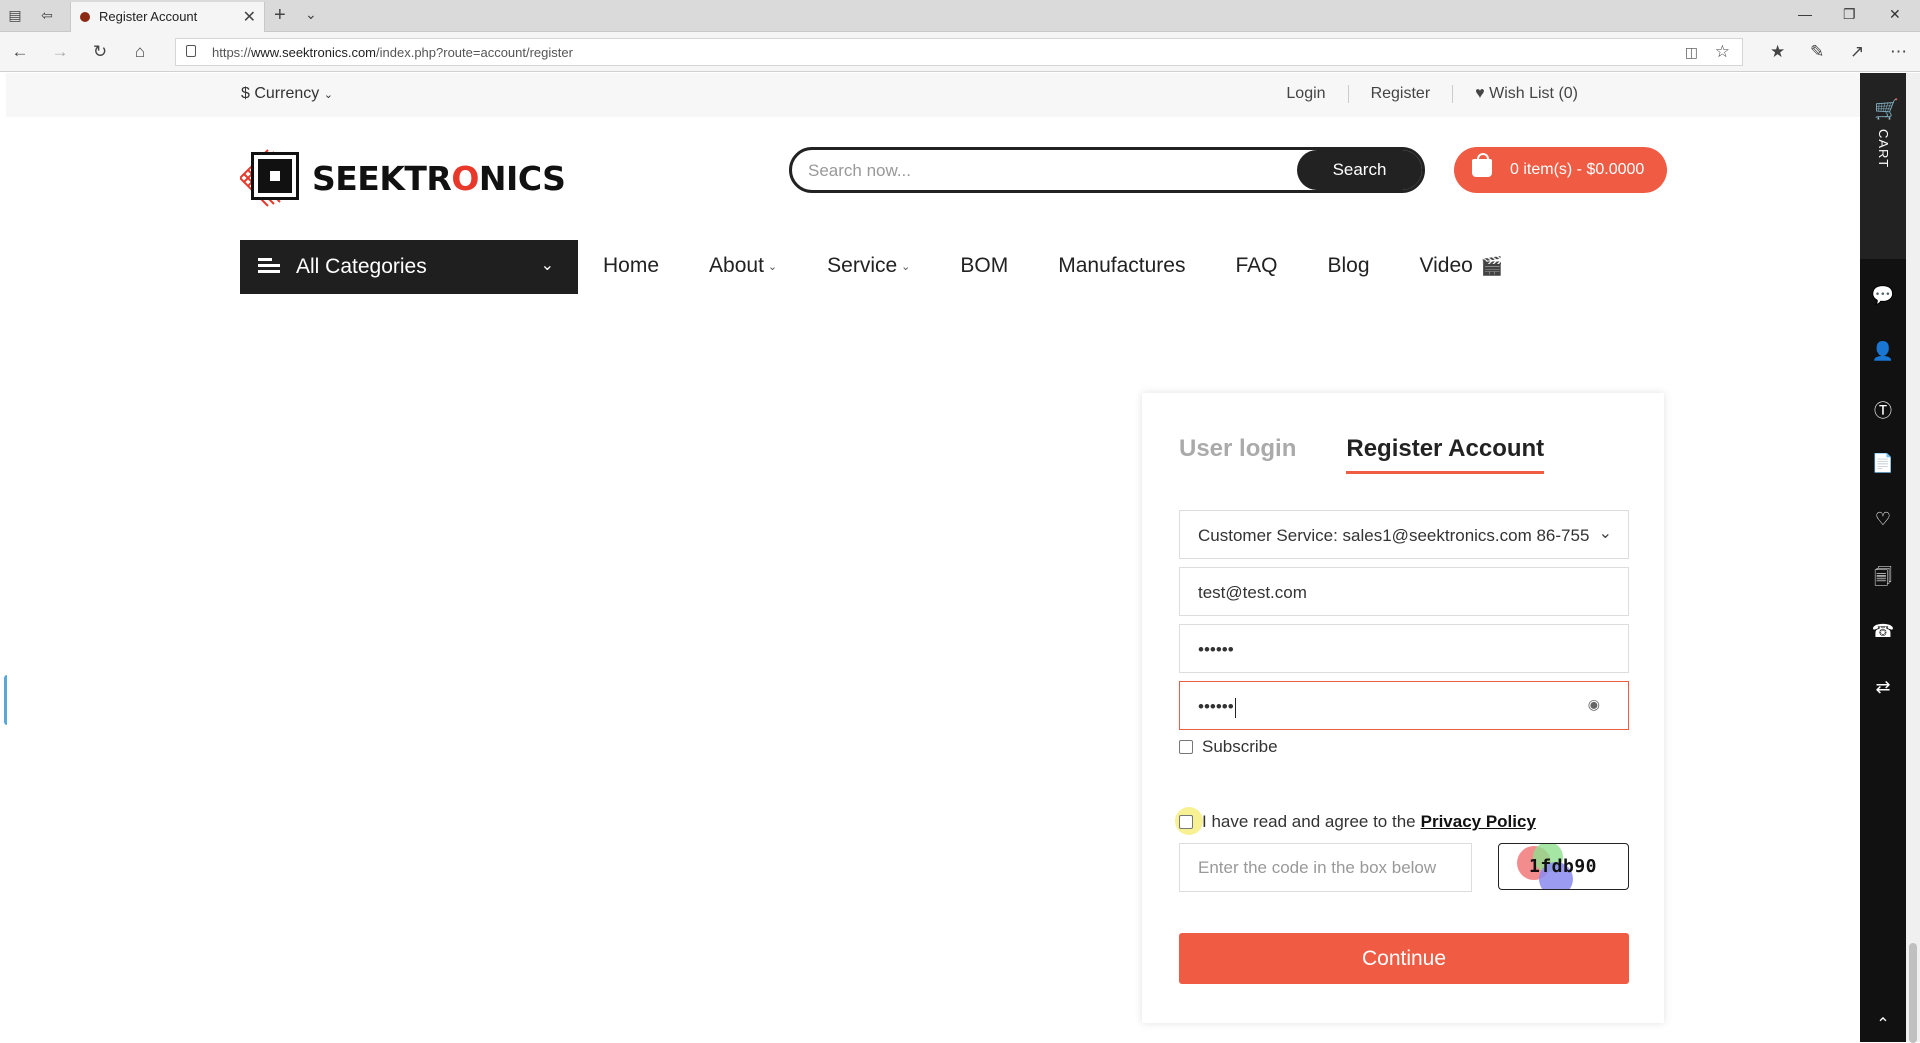 Image resolution: width=1920 pixels, height=1043 pixels. Describe the element at coordinates (15, 15) in the screenshot. I see `tab-actions-icon: ▤` at that location.